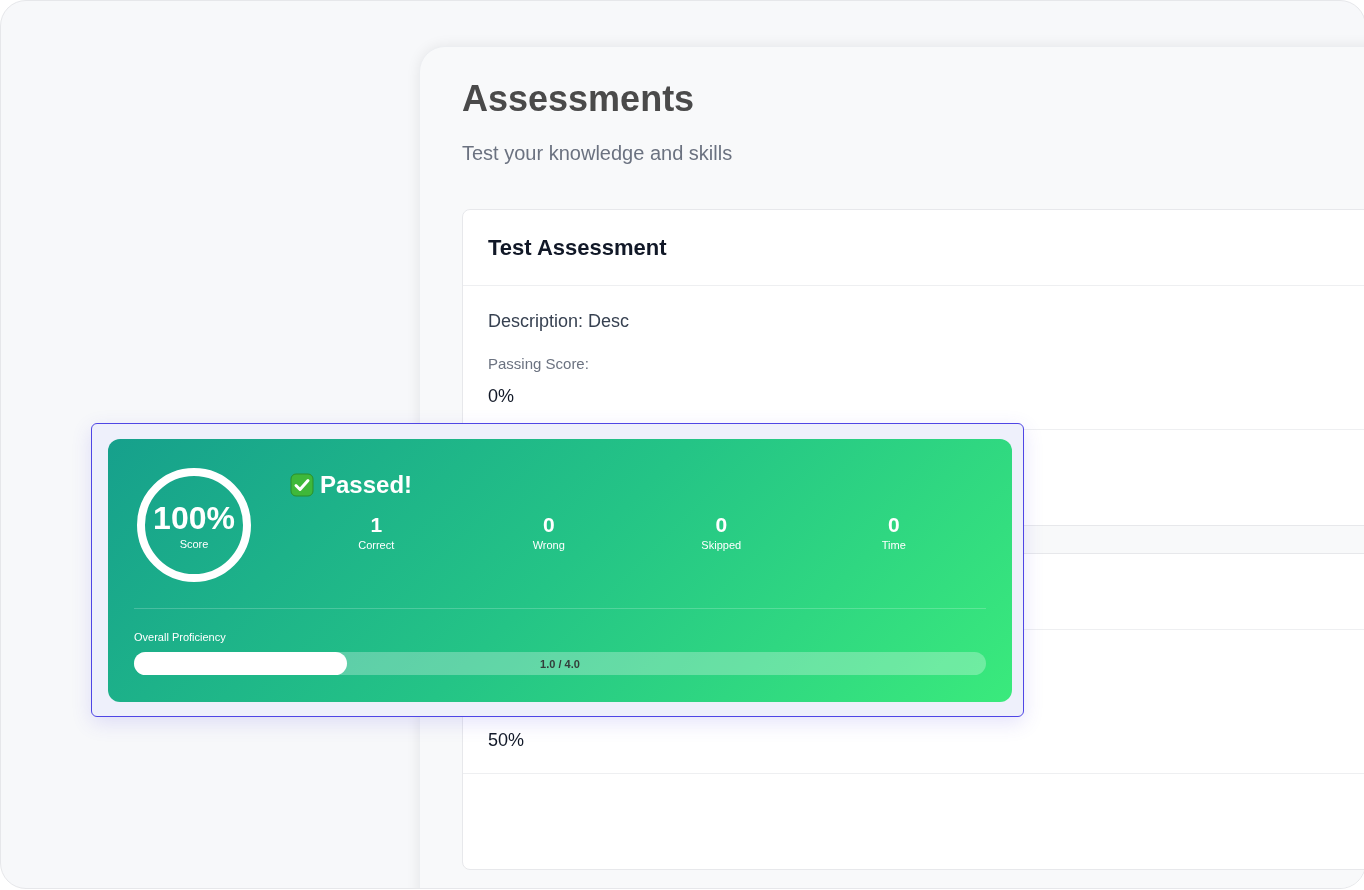 This screenshot has width=1364, height=890. Describe the element at coordinates (538, 364) in the screenshot. I see `field-label: Passing Score:` at that location.